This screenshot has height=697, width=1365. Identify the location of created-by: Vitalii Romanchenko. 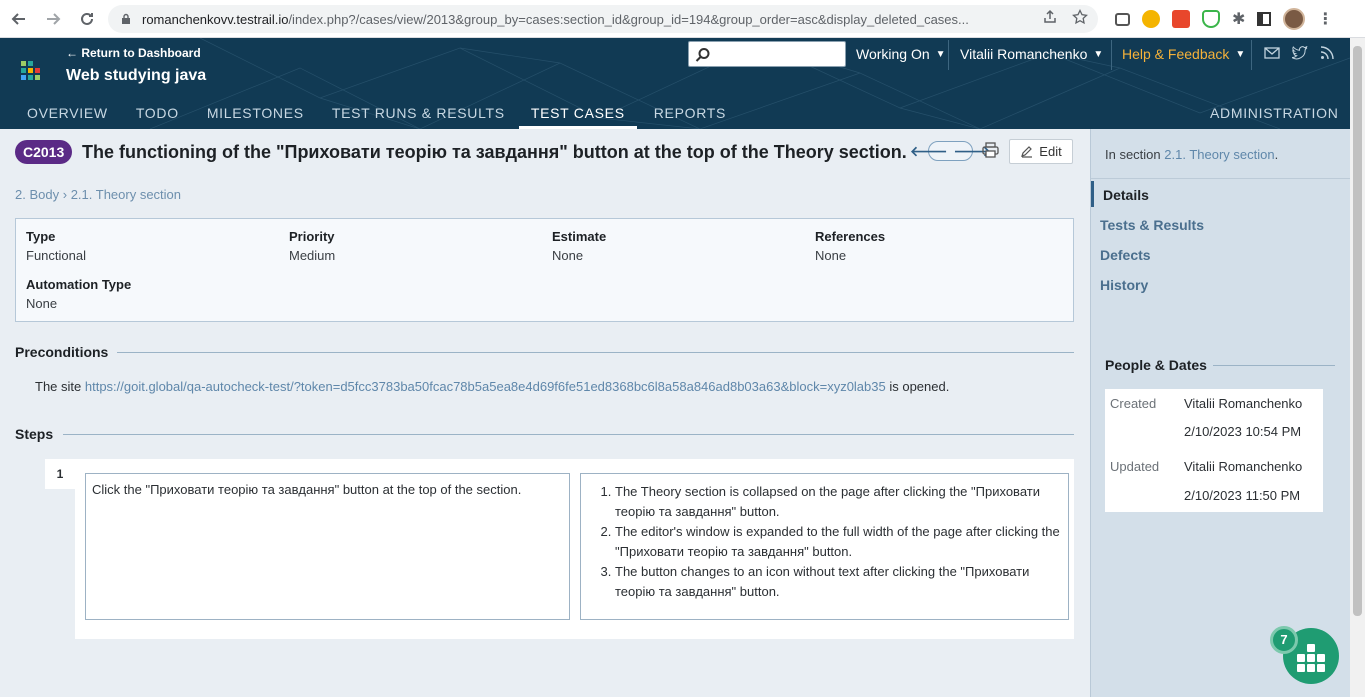
(1243, 403).